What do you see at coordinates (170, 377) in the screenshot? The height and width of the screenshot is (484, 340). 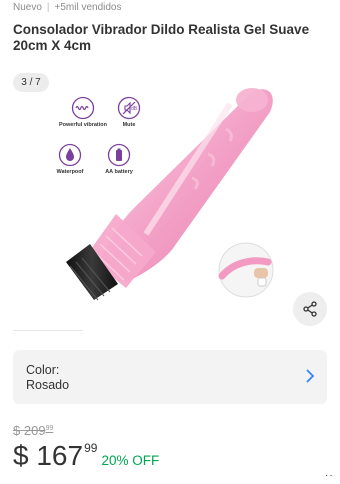 I see `color-selector: Color: Rosado` at bounding box center [170, 377].